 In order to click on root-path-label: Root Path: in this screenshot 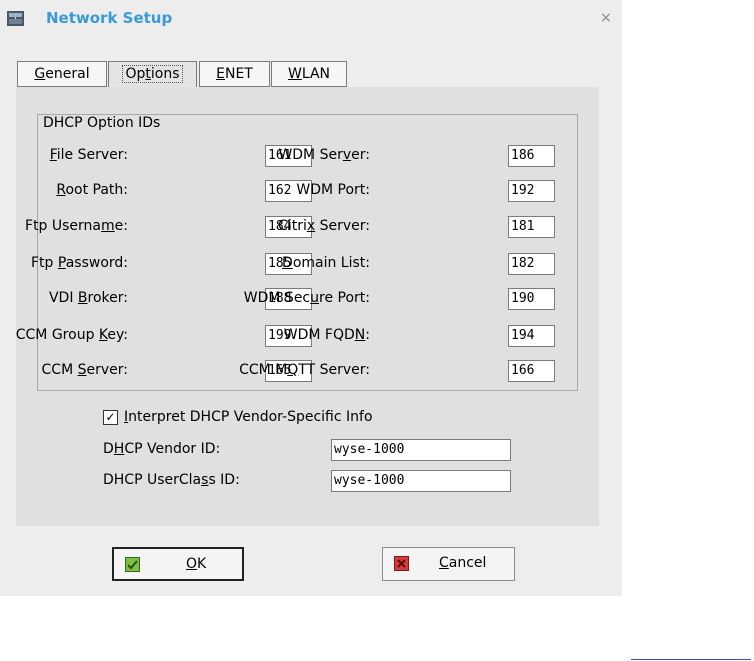, I will do `click(92, 190)`.